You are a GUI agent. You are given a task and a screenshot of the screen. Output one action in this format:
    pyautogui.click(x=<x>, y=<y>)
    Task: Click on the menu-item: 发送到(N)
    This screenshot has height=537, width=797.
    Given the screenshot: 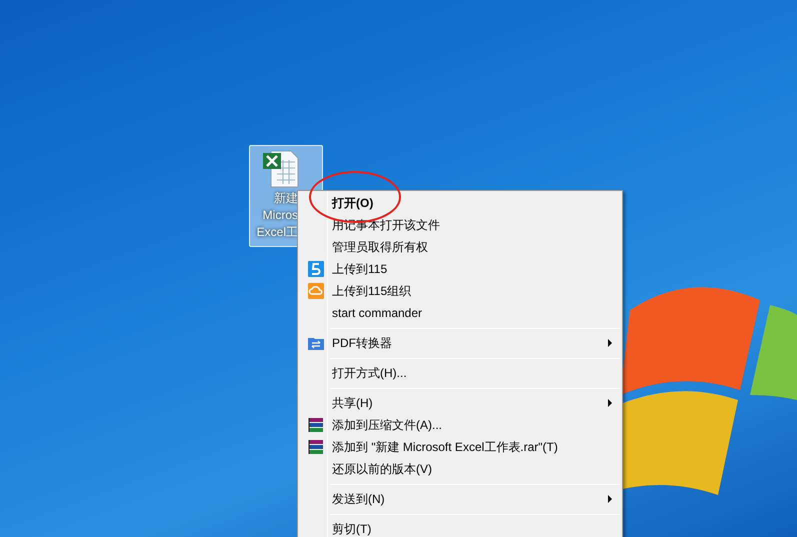 What is the action you would take?
    pyautogui.click(x=460, y=499)
    